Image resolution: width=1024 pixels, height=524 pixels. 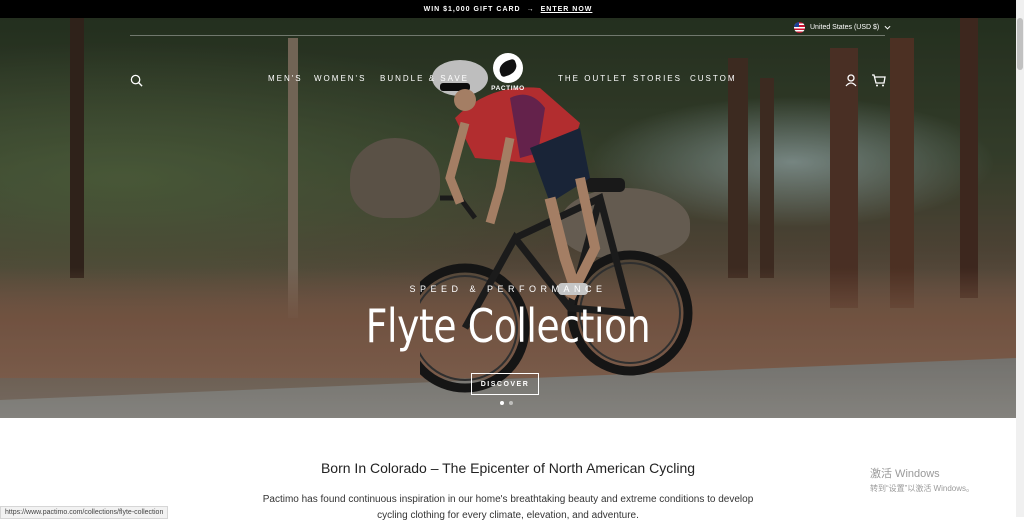 I want to click on hero-title: Flyte Collection, so click(x=508, y=326).